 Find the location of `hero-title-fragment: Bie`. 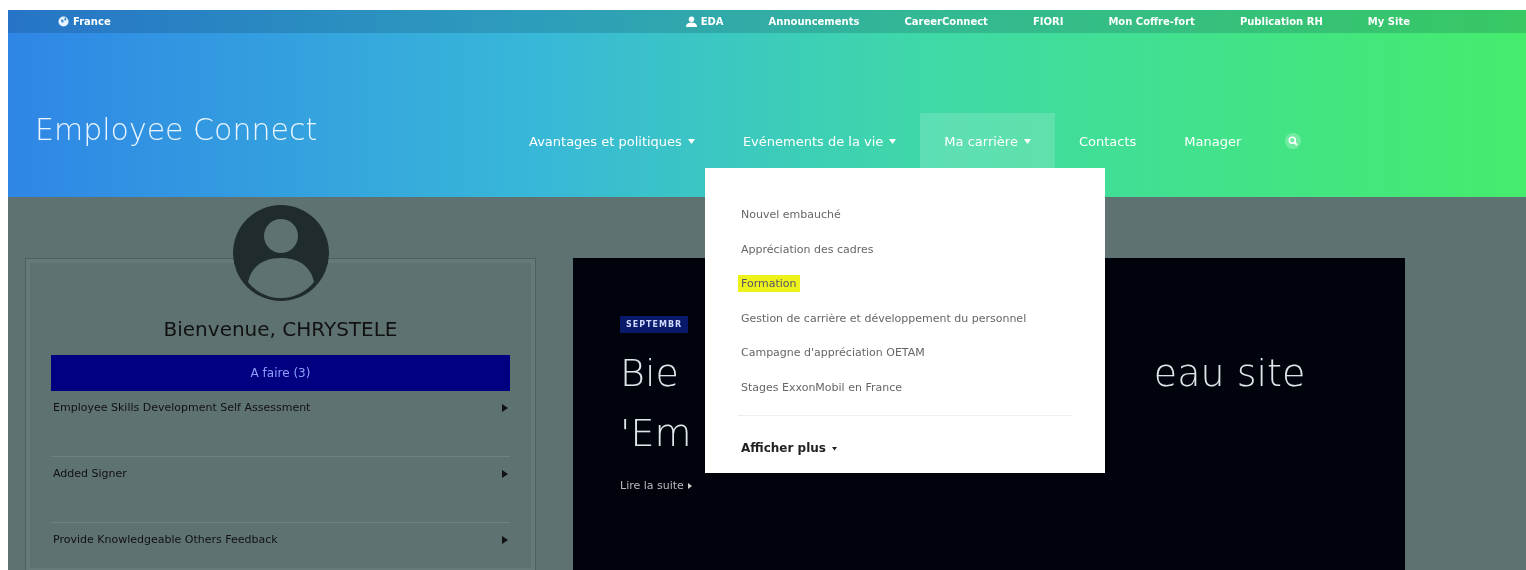

hero-title-fragment: Bie is located at coordinates (649, 373).